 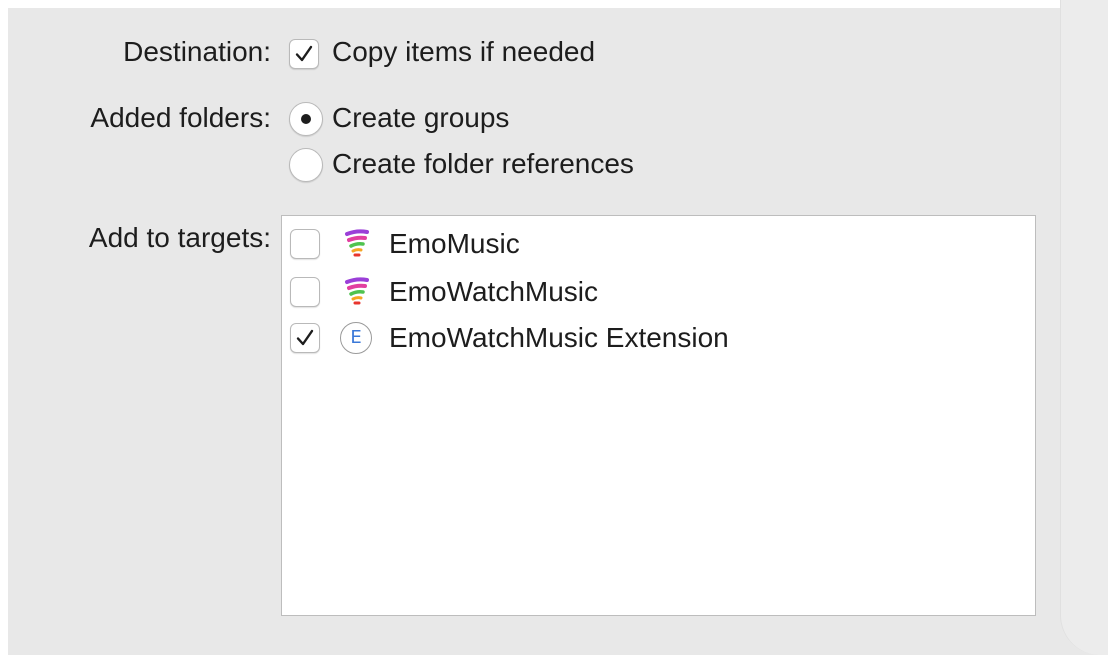 What do you see at coordinates (180, 117) in the screenshot?
I see `added-folders-label: Added folders:` at bounding box center [180, 117].